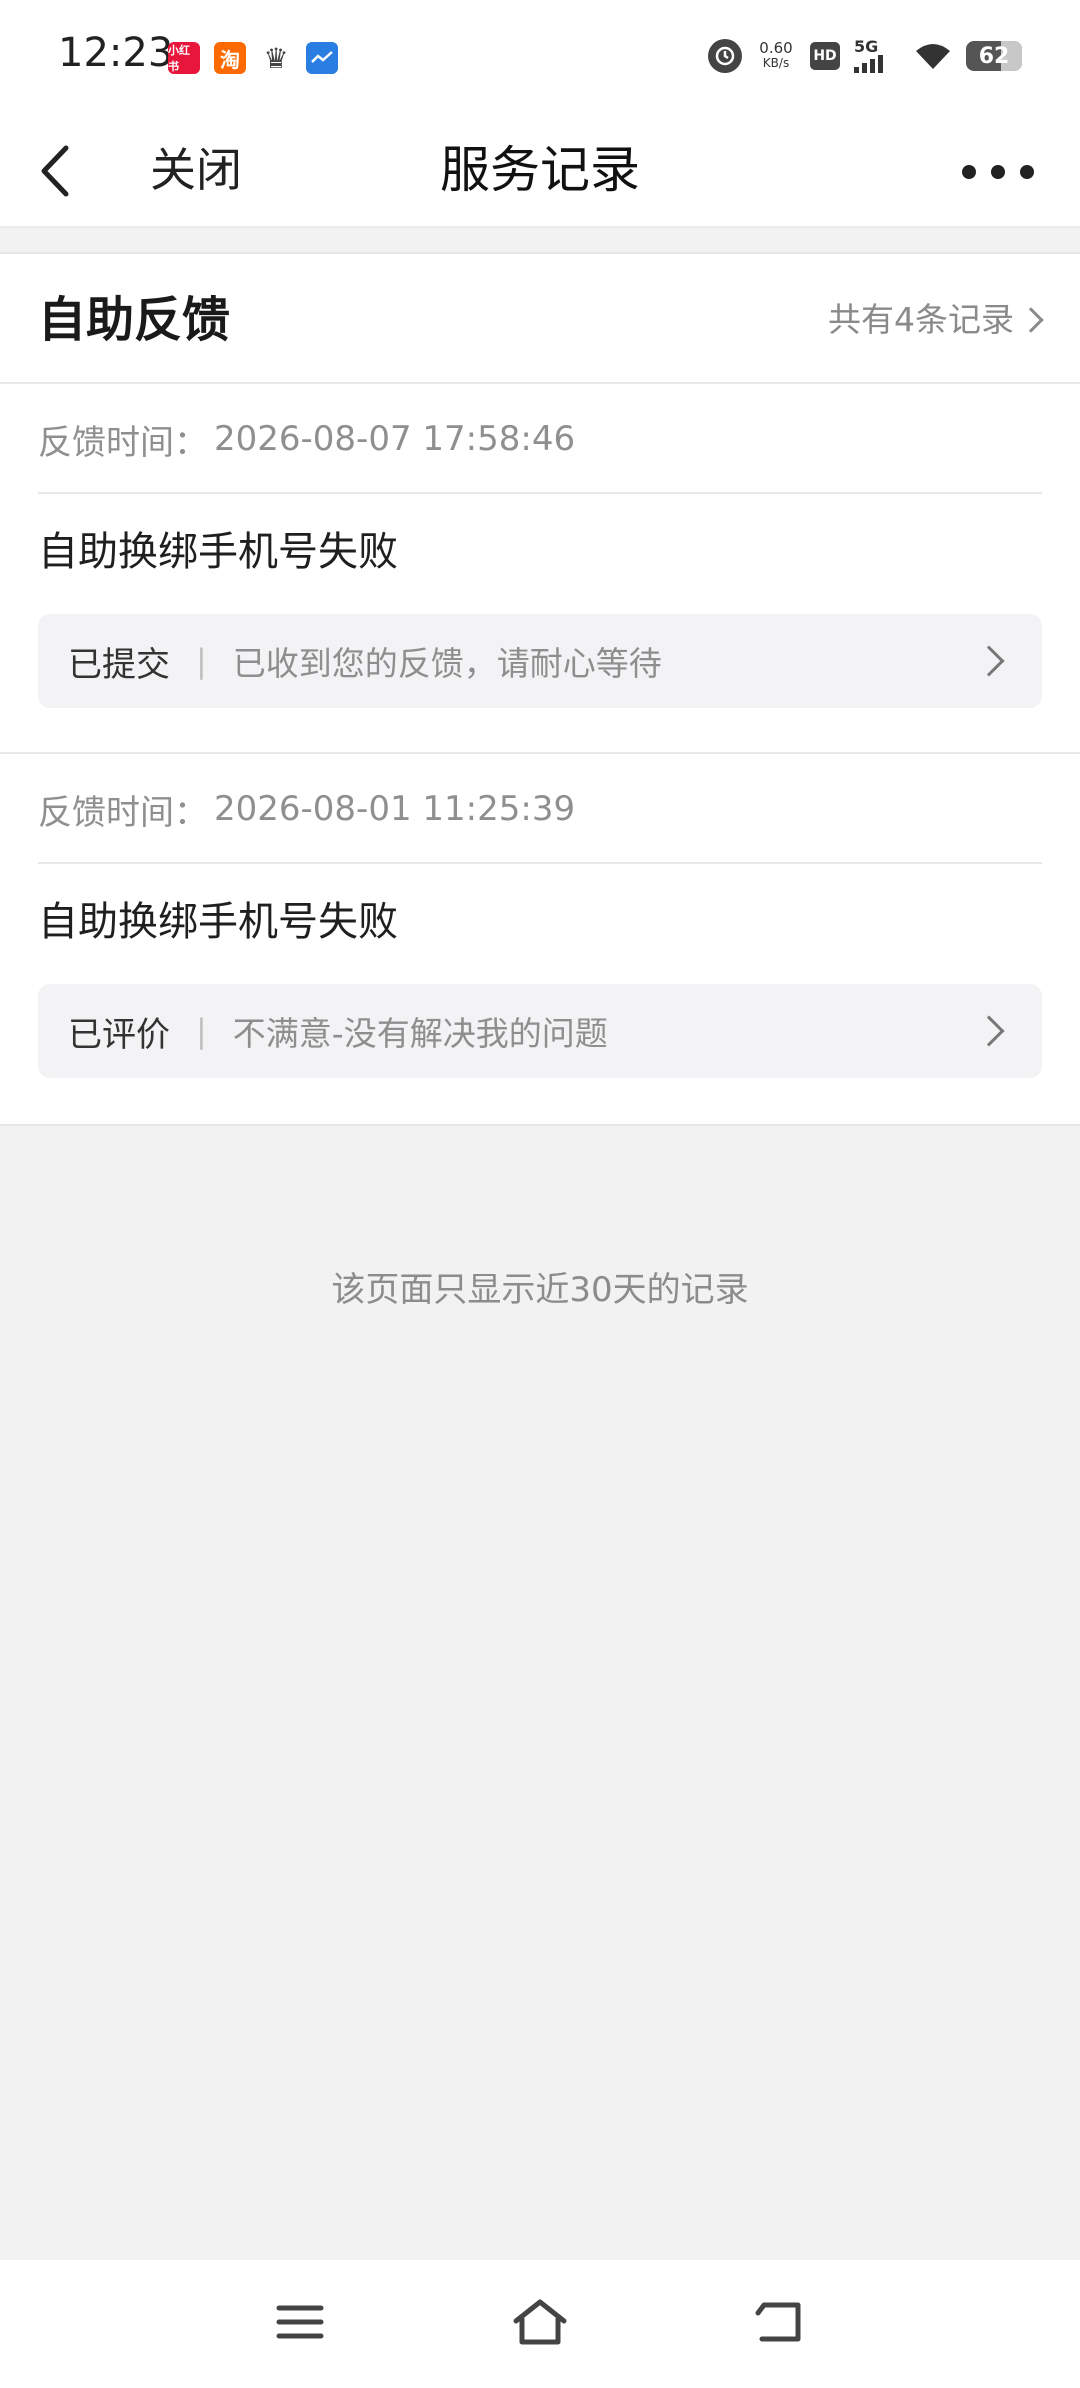  Describe the element at coordinates (825, 56) in the screenshot. I see `hd-icon: HD` at that location.